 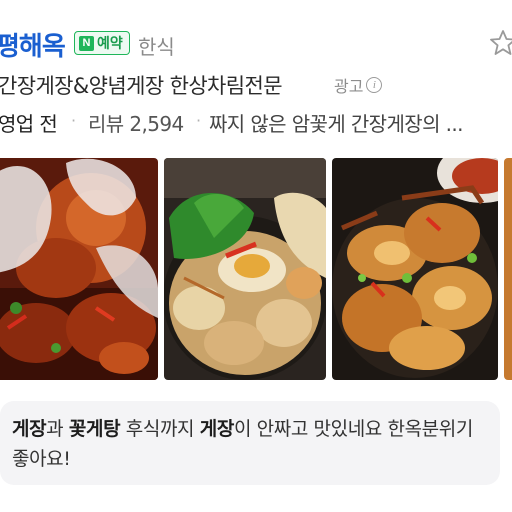 What do you see at coordinates (29, 124) in the screenshot?
I see `business-status: 영업 전` at bounding box center [29, 124].